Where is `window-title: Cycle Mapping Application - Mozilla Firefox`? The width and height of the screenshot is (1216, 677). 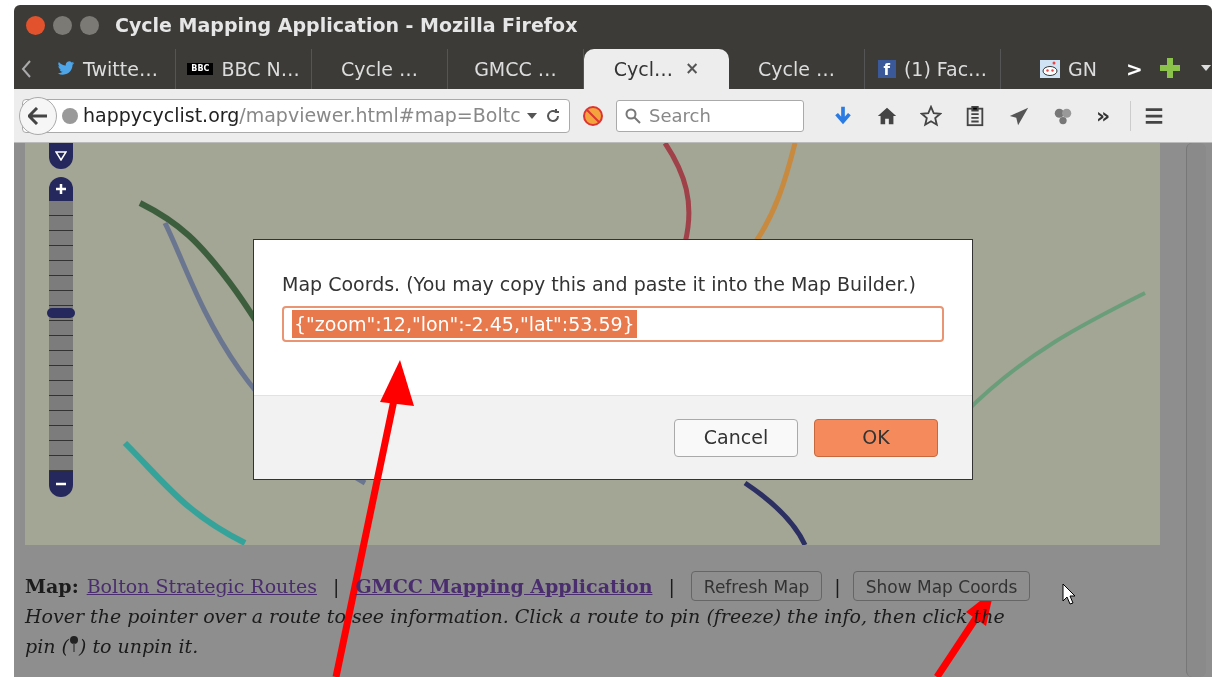 window-title: Cycle Mapping Application - Mozilla Firefox is located at coordinates (346, 25).